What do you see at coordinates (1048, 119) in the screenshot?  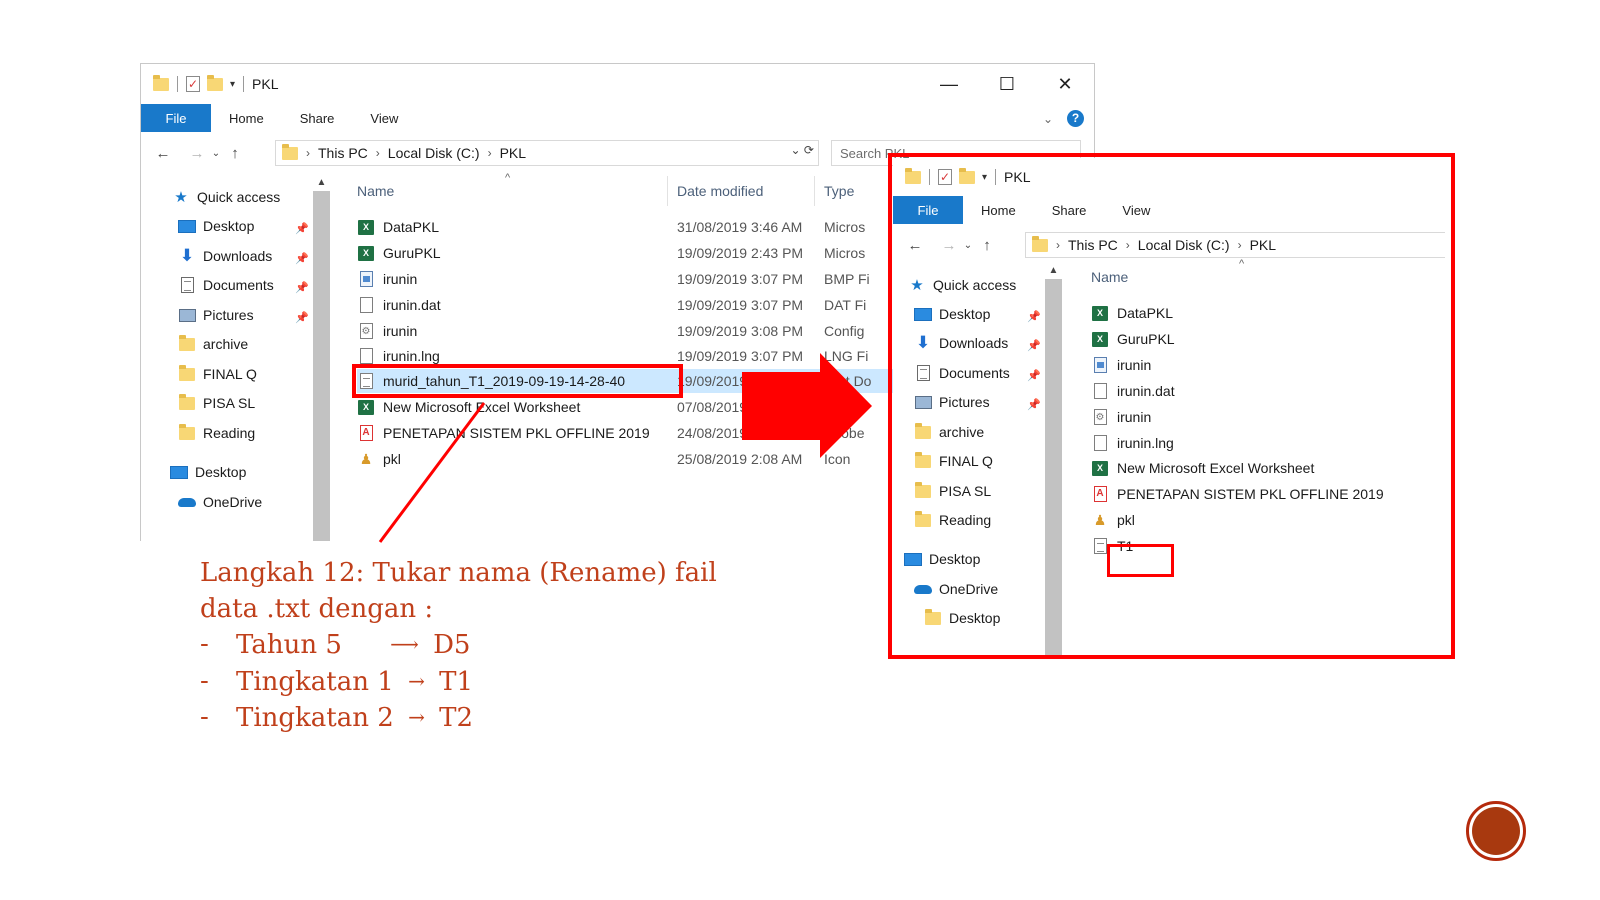 I see `expand-ribbon-chevron-icon: ⌄` at bounding box center [1048, 119].